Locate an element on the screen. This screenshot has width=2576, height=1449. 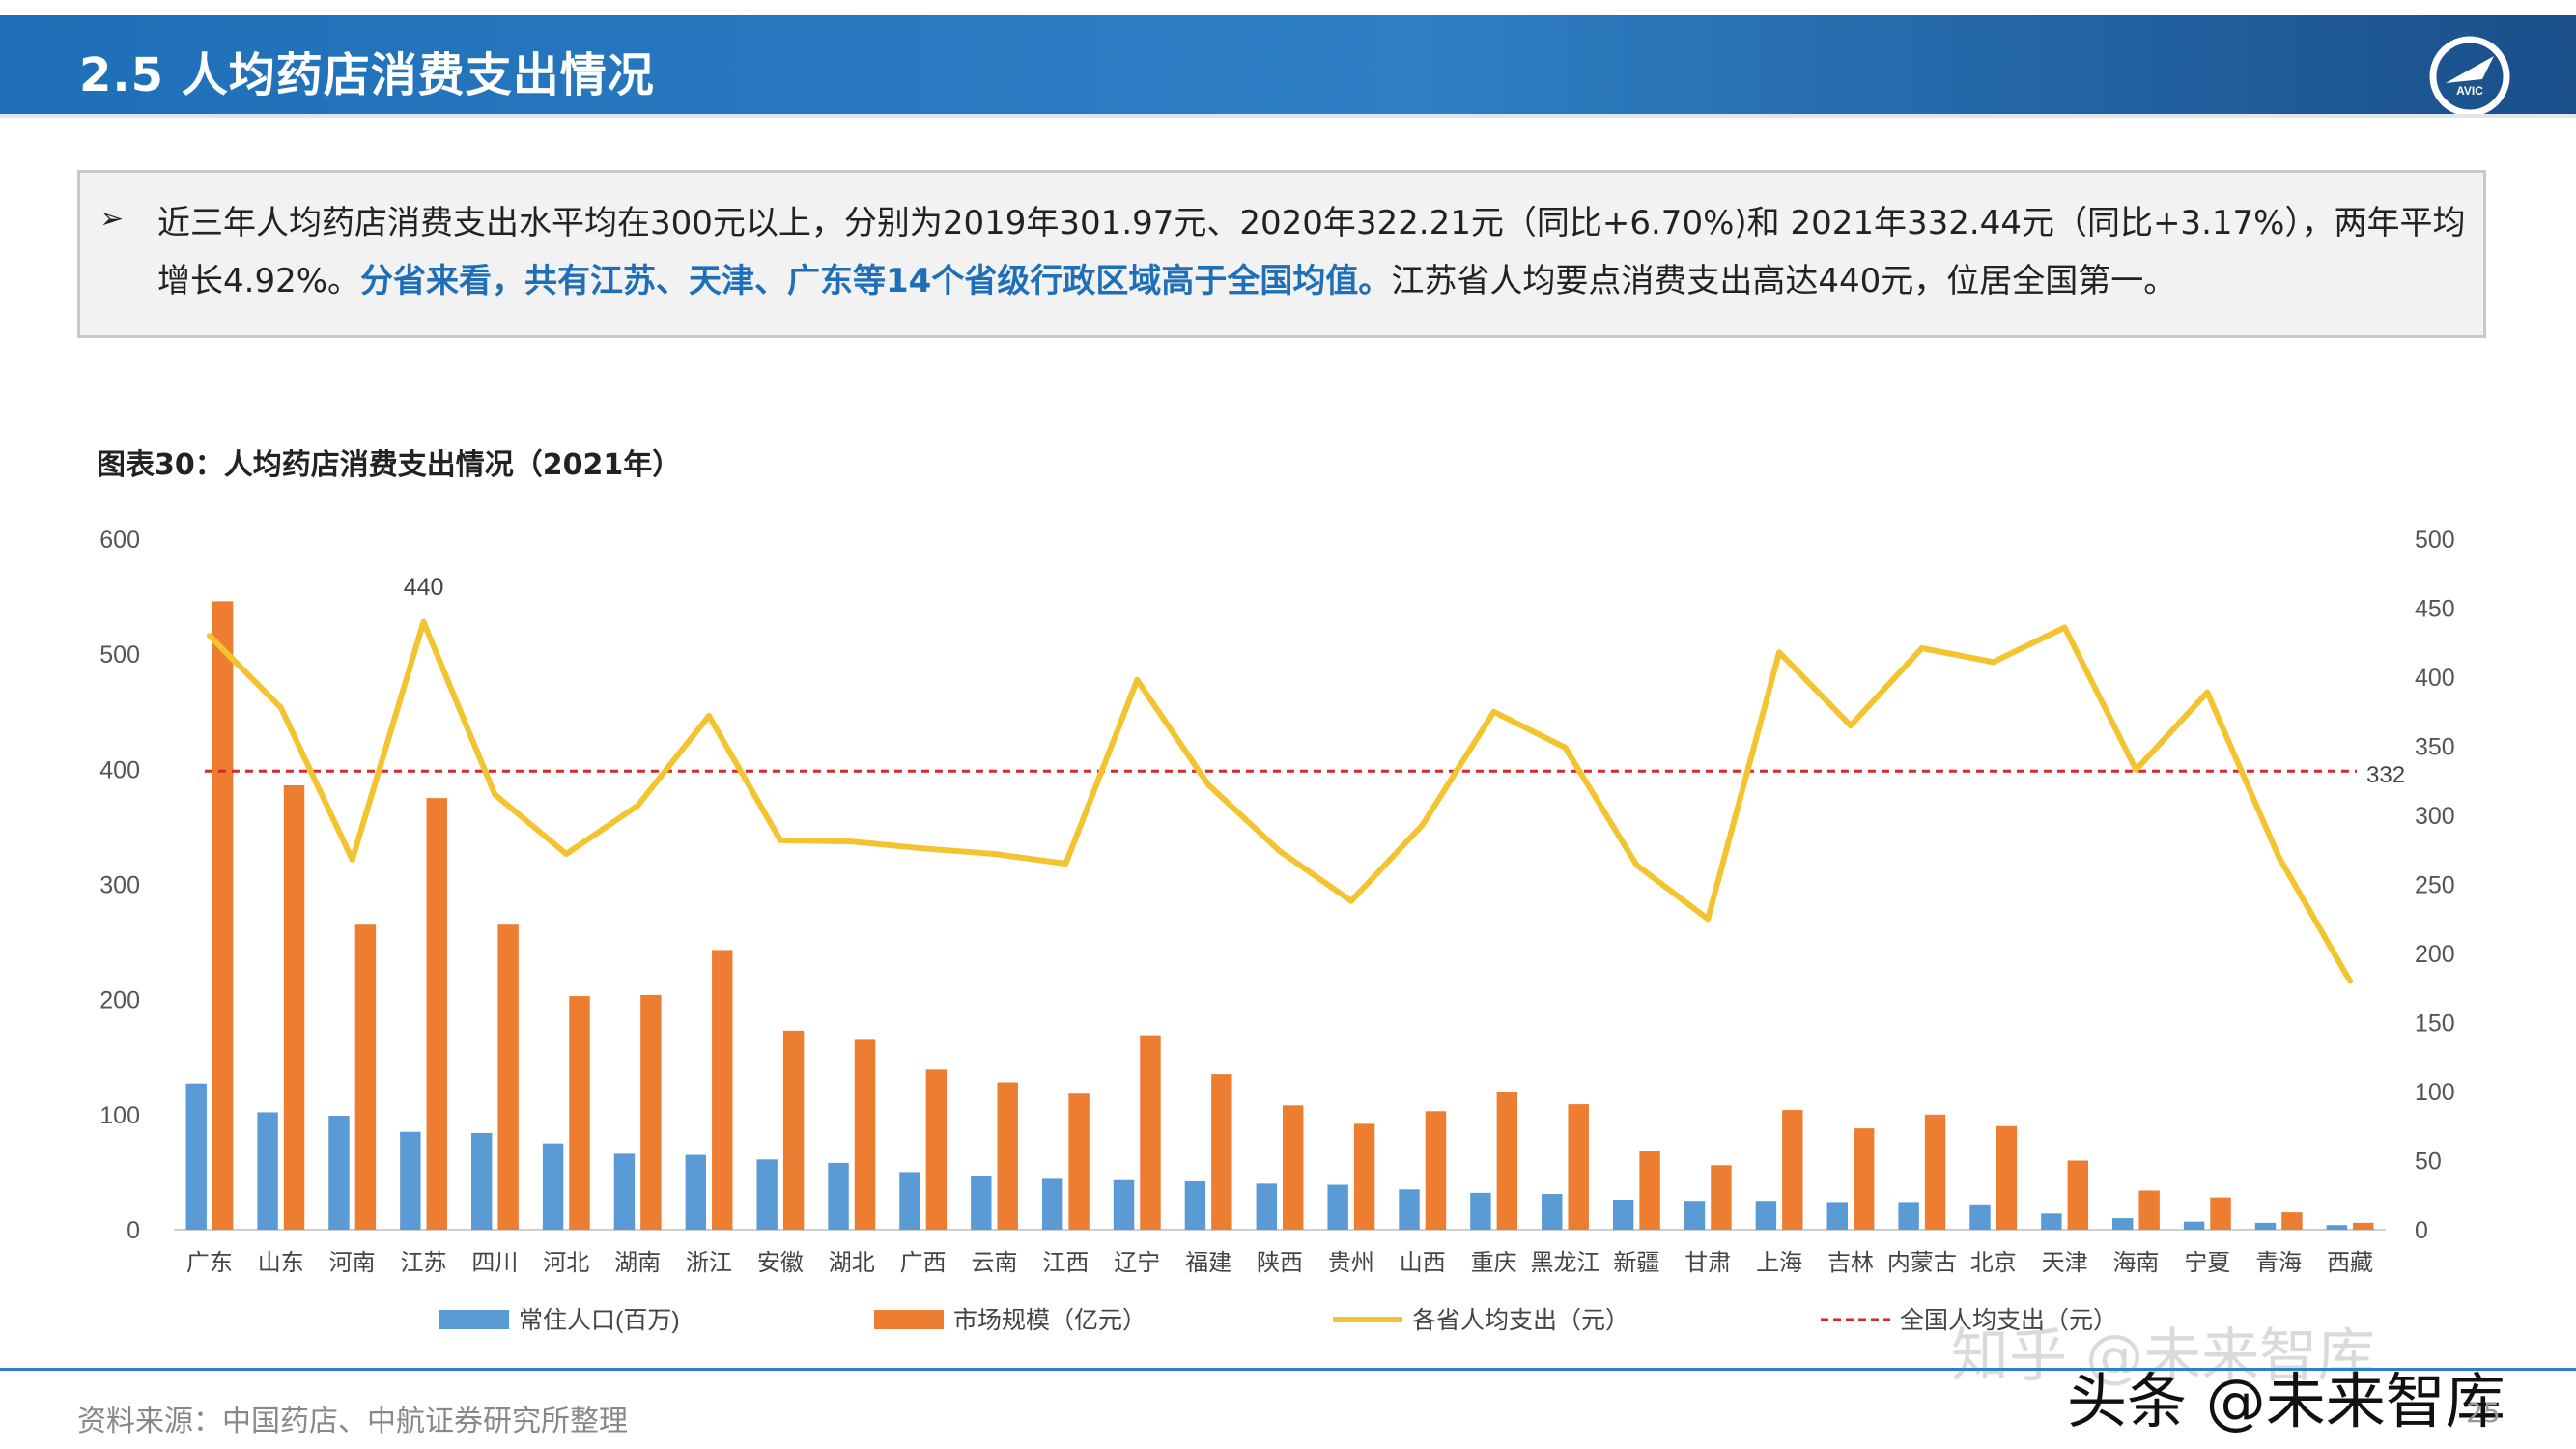
y-right-tick-label: 50 is located at coordinates (2428, 1162).